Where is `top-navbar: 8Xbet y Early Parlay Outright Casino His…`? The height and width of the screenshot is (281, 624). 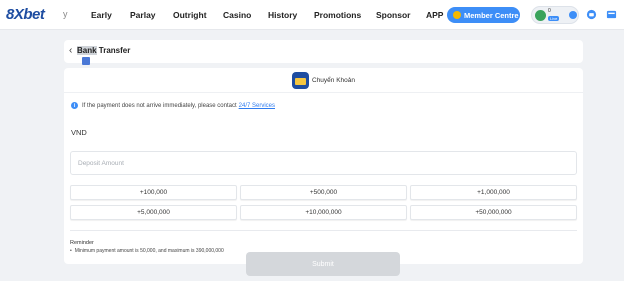 top-navbar: 8Xbet y Early Parlay Outright Casino His… is located at coordinates (312, 15).